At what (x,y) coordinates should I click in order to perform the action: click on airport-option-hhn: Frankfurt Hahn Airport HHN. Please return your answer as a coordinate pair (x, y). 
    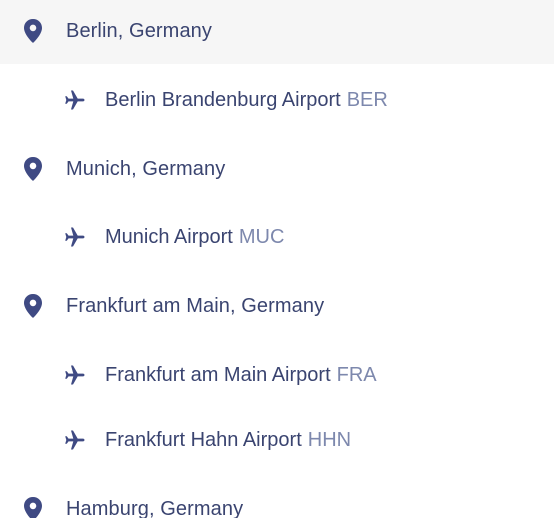
    Looking at the image, I should click on (277, 440).